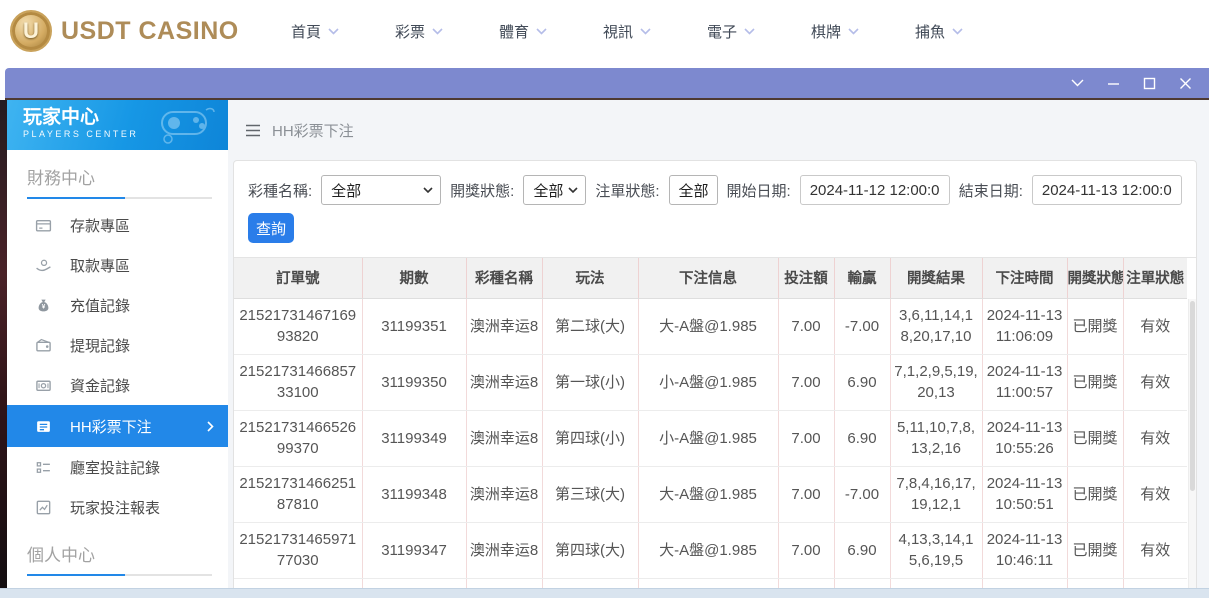  What do you see at coordinates (693, 190) in the screenshot?
I see `order-status-select: 全部` at bounding box center [693, 190].